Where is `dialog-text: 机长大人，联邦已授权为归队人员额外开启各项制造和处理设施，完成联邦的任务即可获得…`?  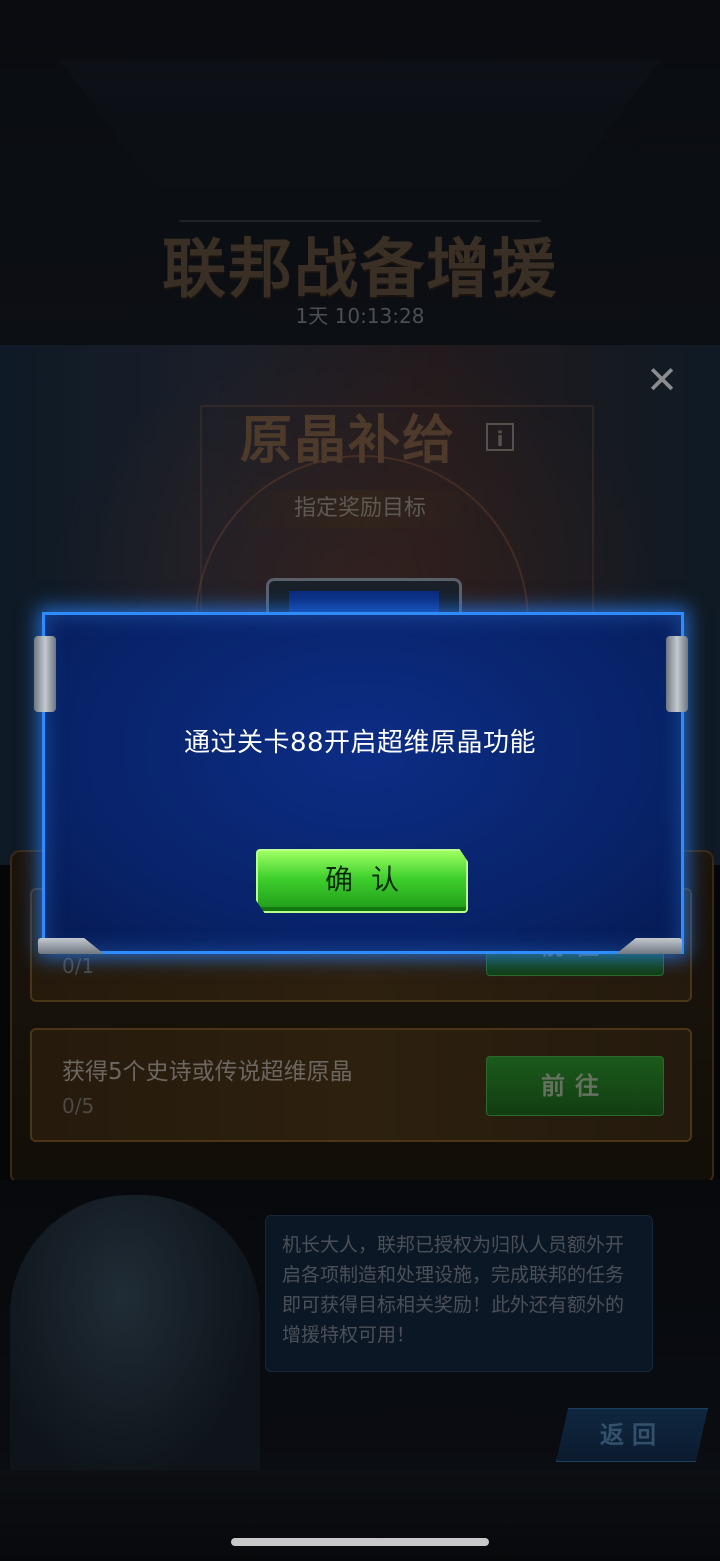 dialog-text: 机长大人，联邦已授权为归队人员额外开启各项制造和处理设施，完成联邦的任务即可获得… is located at coordinates (453, 1290).